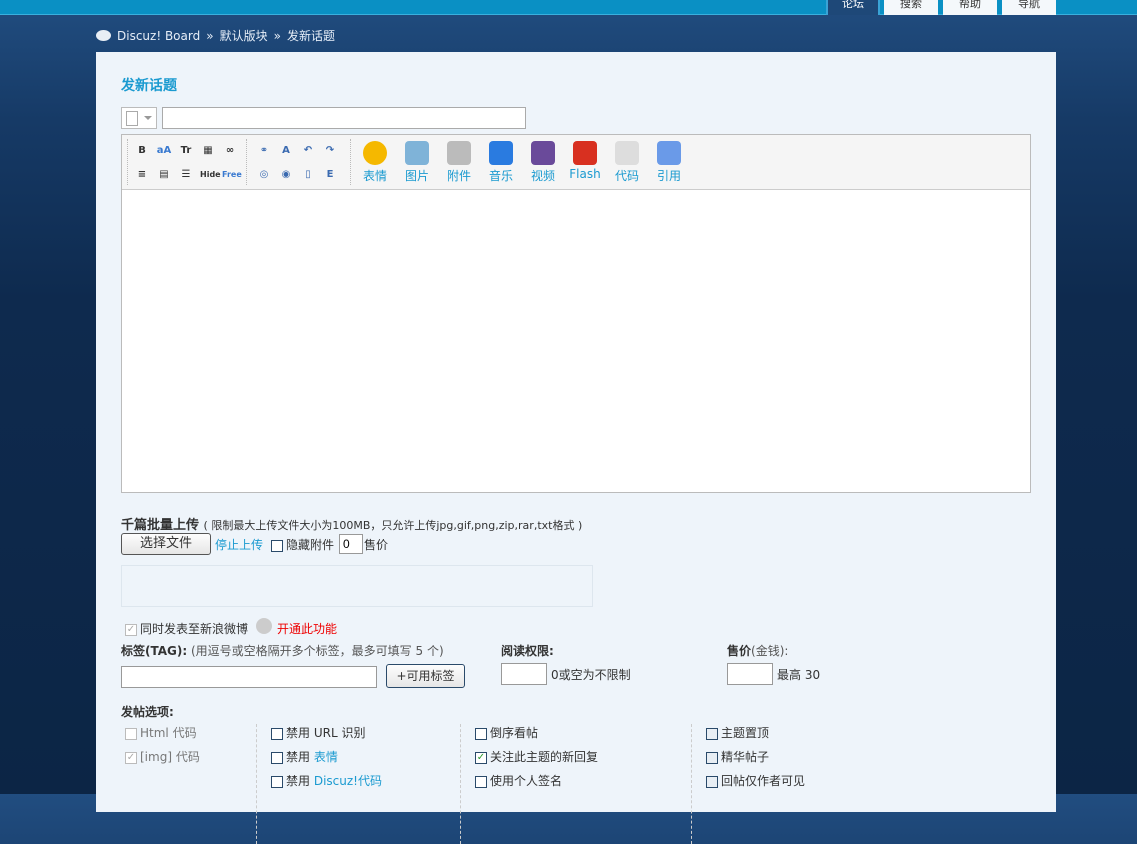  Describe the element at coordinates (164, 175) in the screenshot. I see `editor-tool-10-icon: ▤` at that location.